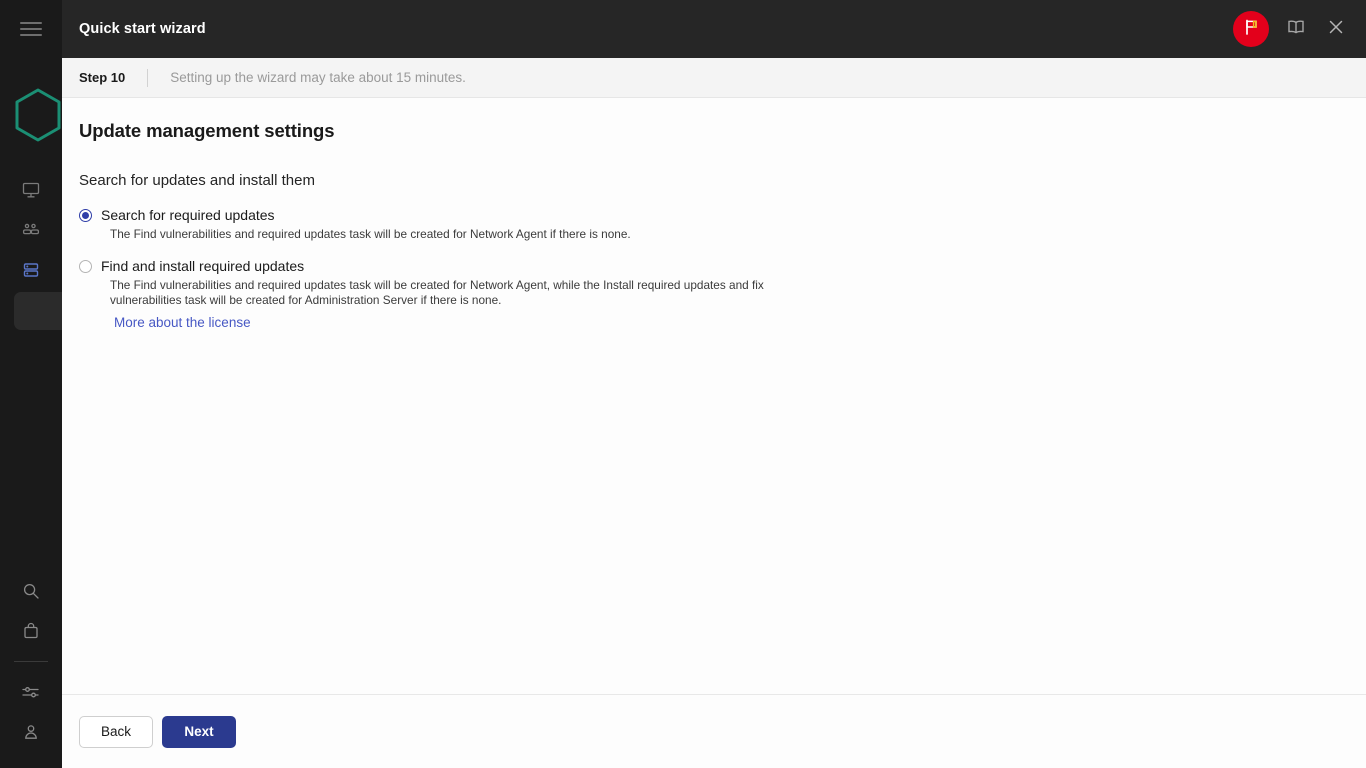 This screenshot has height=768, width=1366. I want to click on sidebar-item-marketplace, so click(31, 631).